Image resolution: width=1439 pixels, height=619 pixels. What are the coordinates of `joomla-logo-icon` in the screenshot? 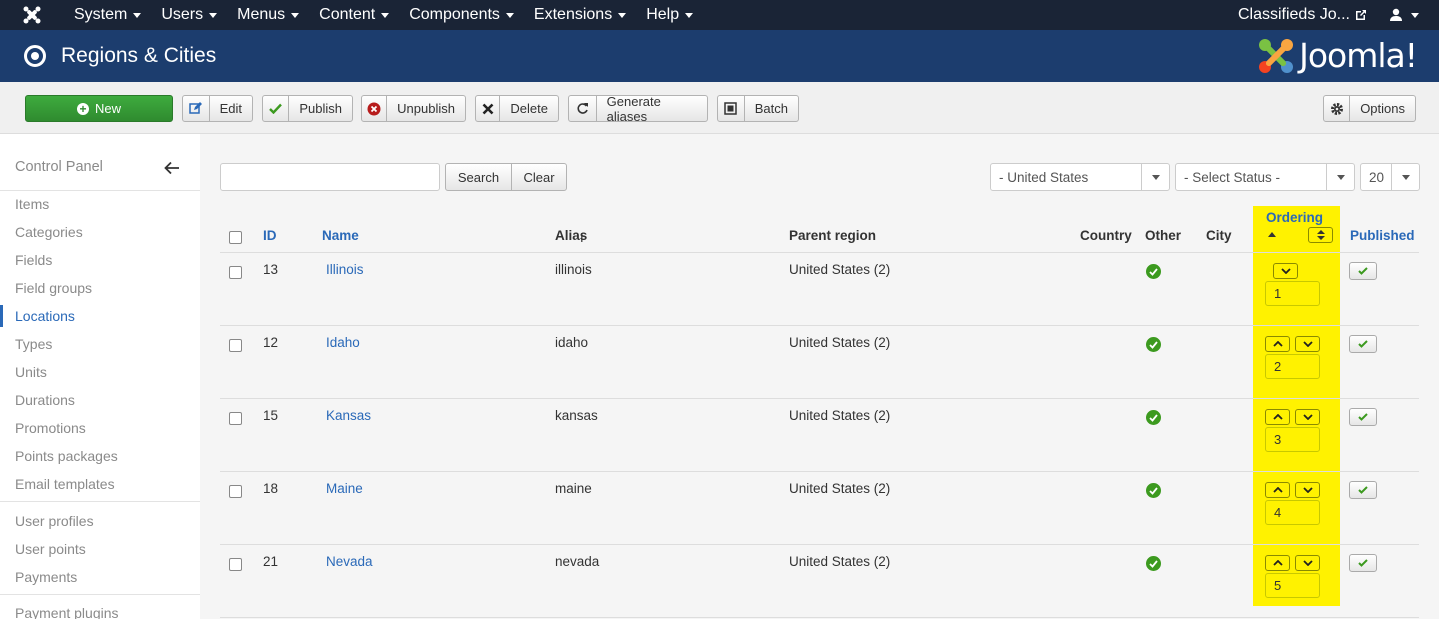 It's located at (32, 15).